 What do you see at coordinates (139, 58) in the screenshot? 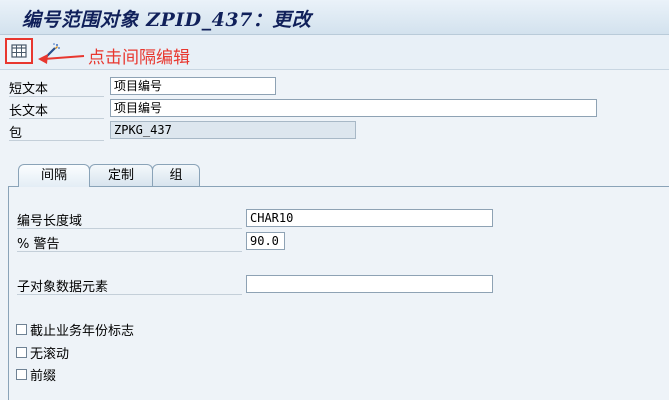
I see `annotation-text: 点击间隔编辑` at bounding box center [139, 58].